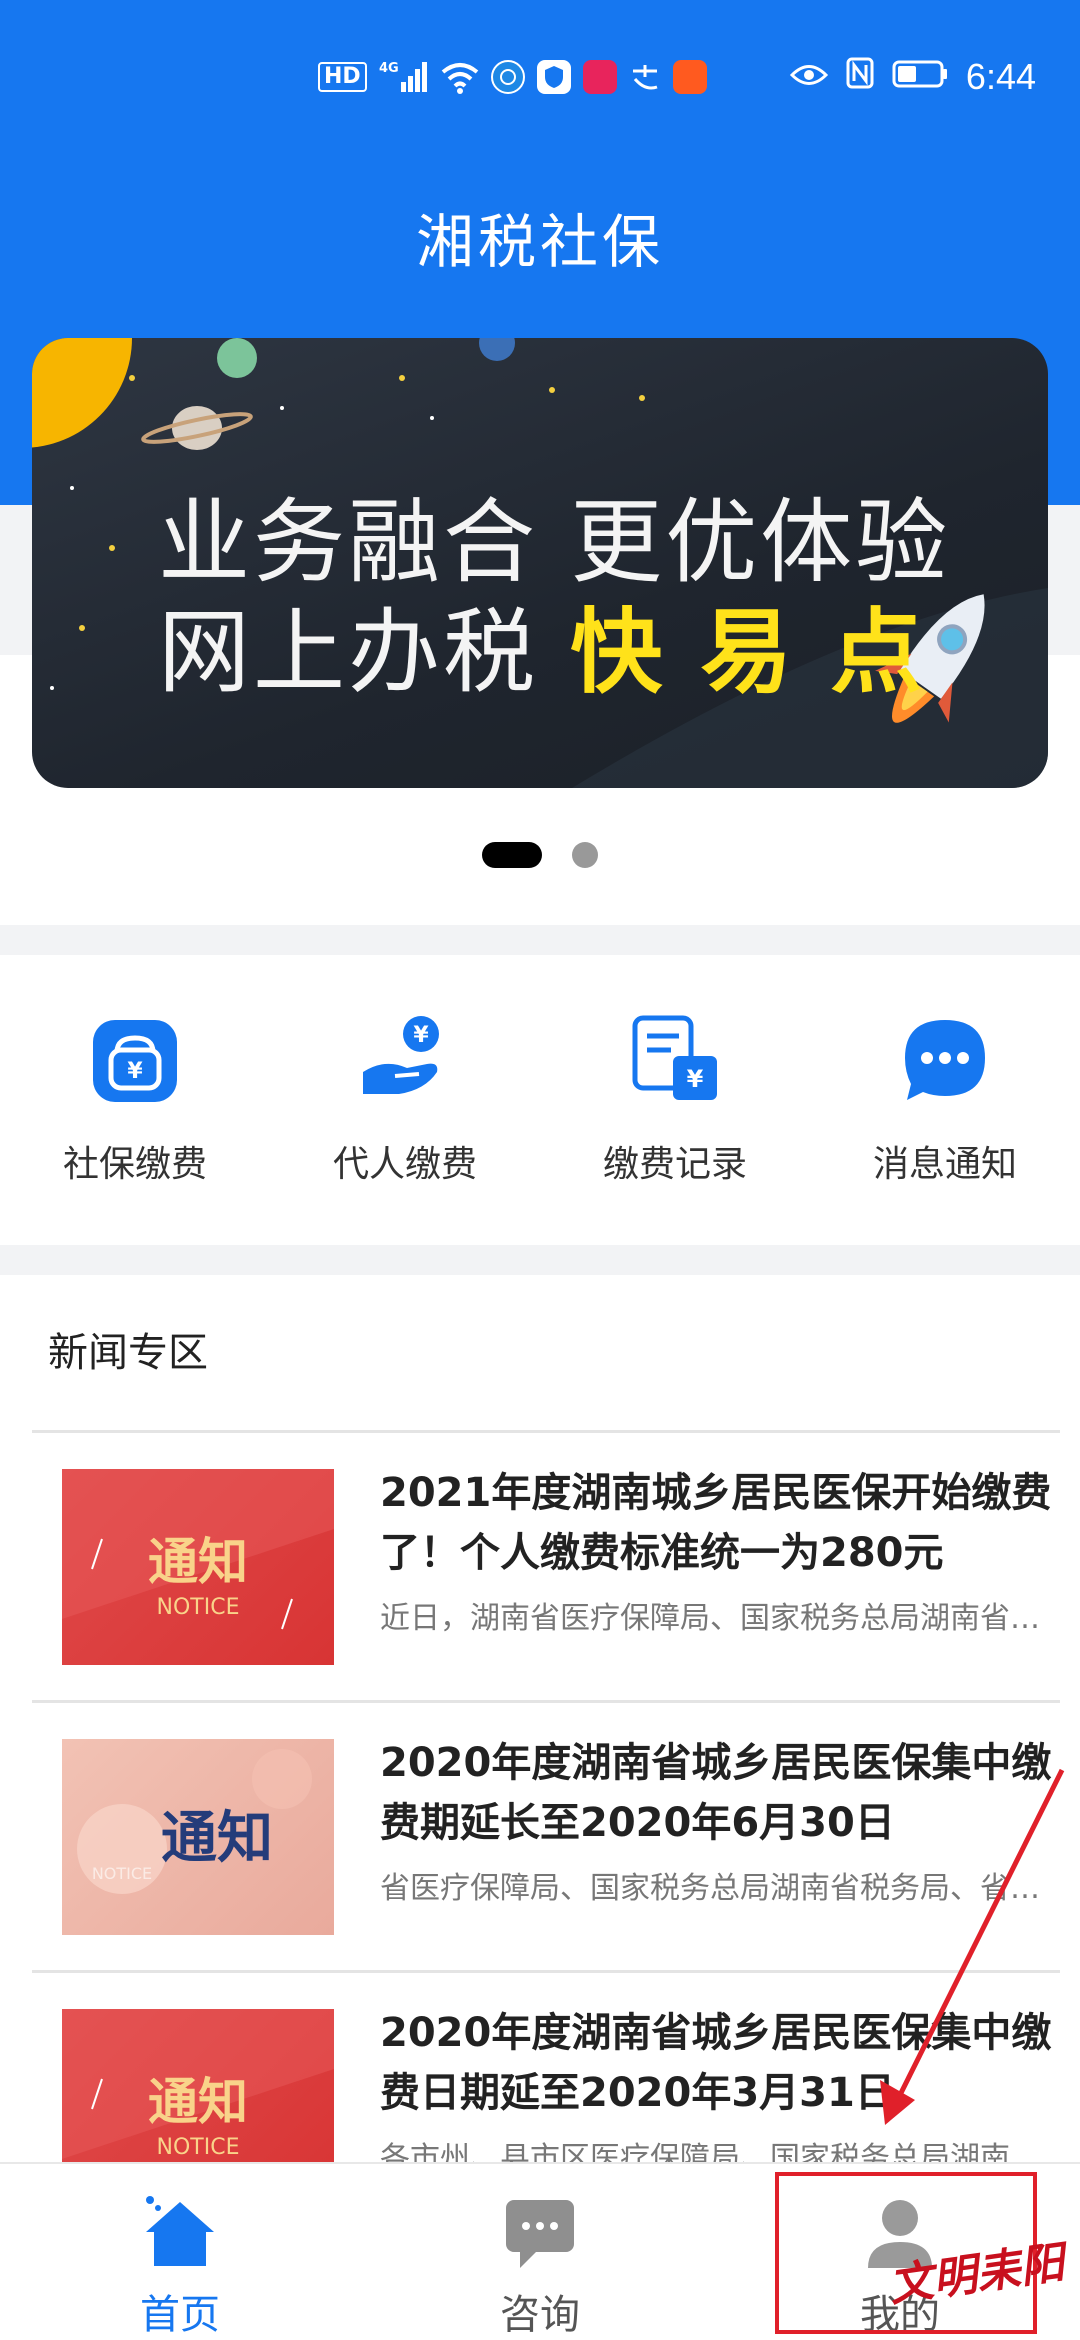  I want to click on wallet-icon: ¥, so click(135, 1060).